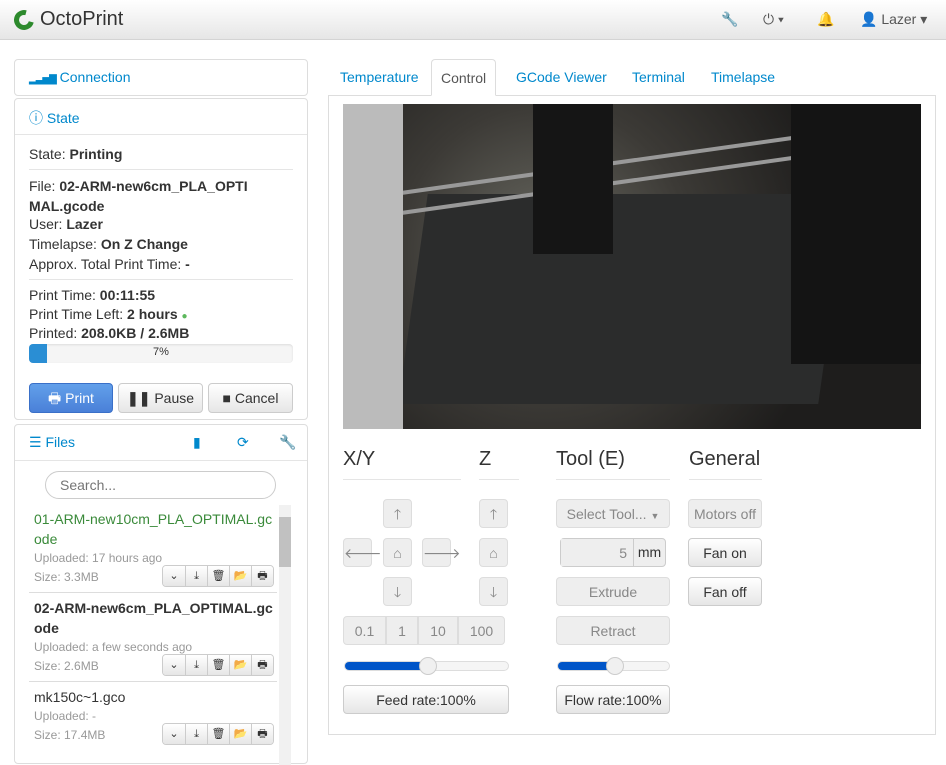 The width and height of the screenshot is (946, 765). What do you see at coordinates (613, 464) in the screenshot?
I see `tool-heading: Tool (E)` at bounding box center [613, 464].